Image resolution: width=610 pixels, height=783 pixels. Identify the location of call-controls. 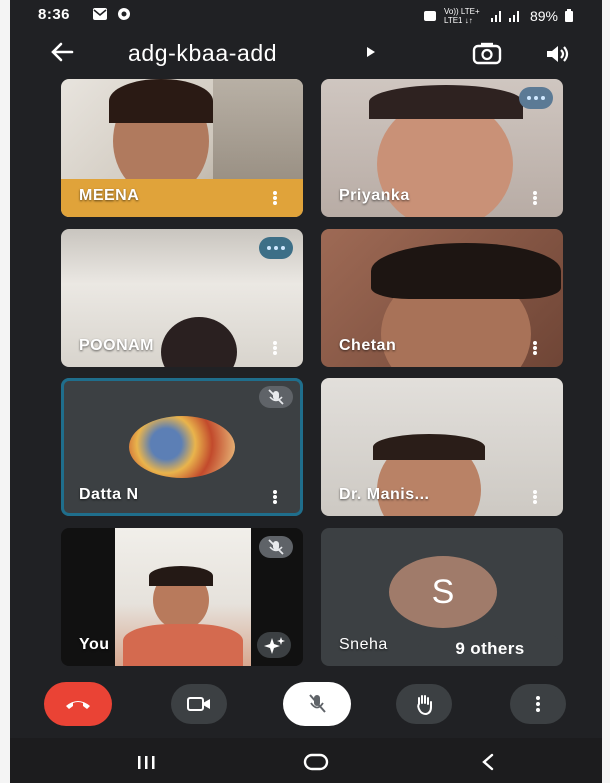
(306, 705).